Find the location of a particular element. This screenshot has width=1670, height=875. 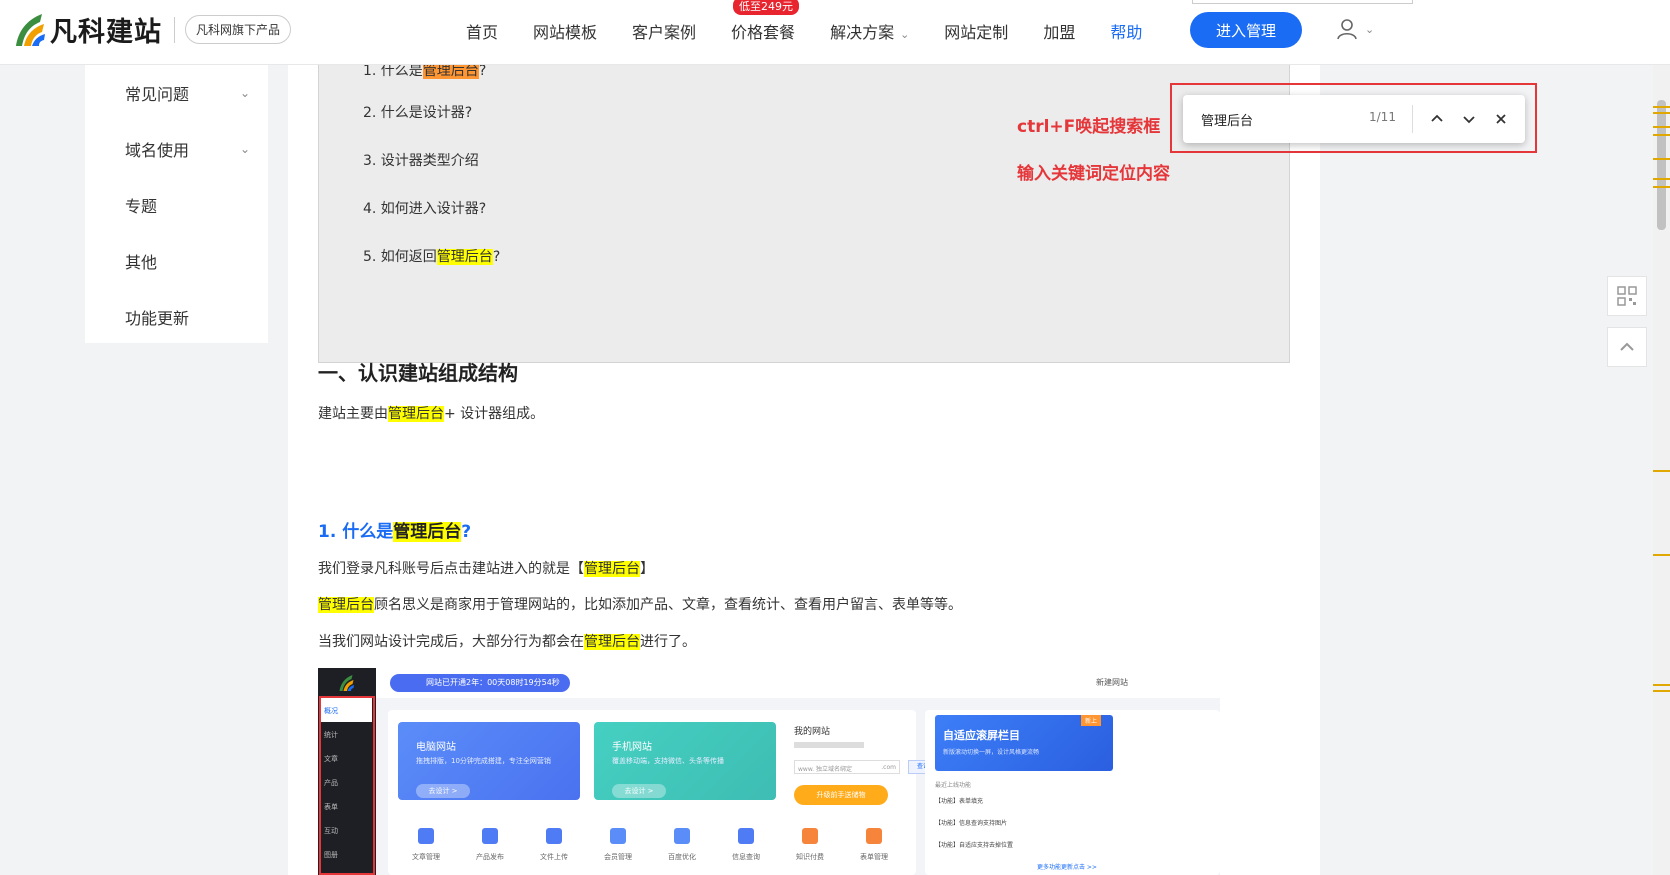

nav-custom: 网站定制 is located at coordinates (976, 31).